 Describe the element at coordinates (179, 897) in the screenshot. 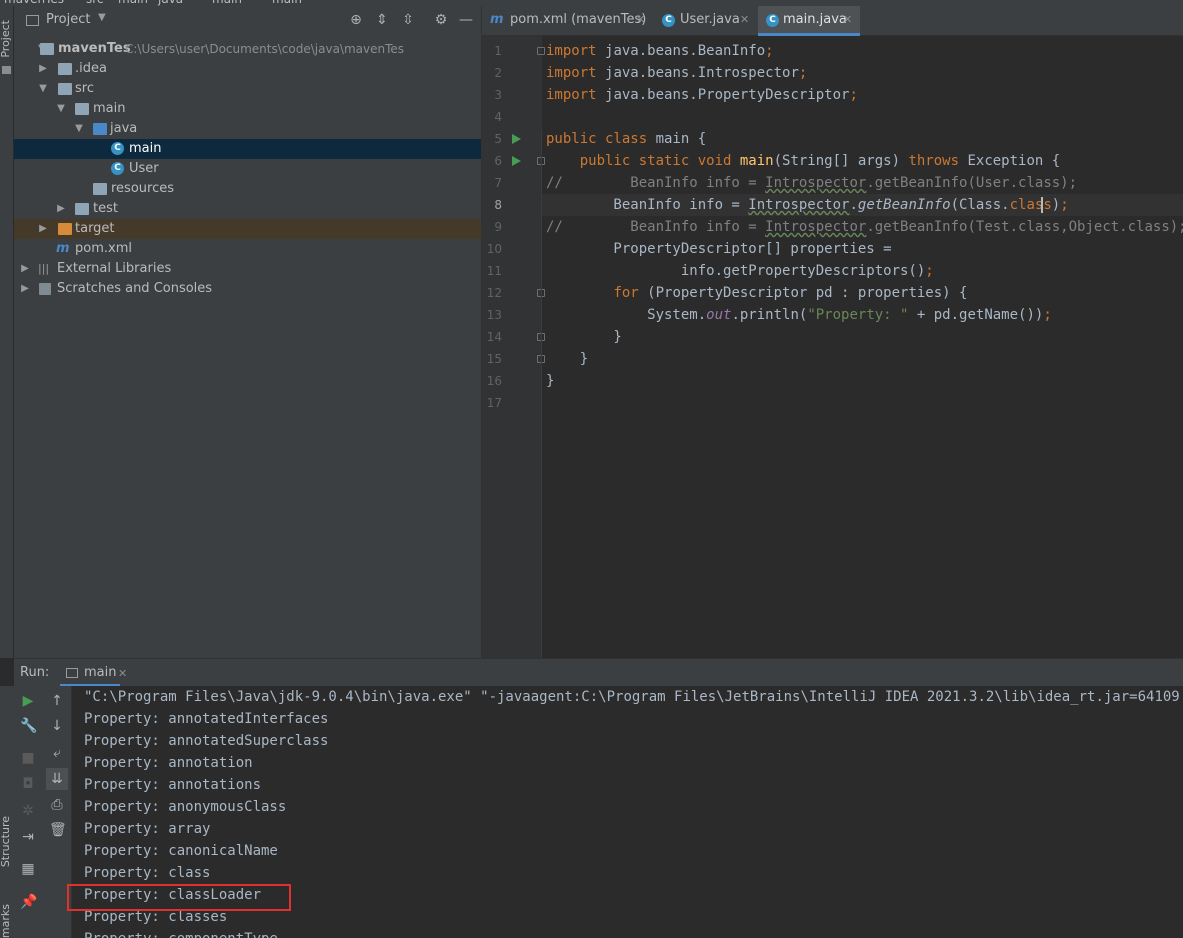

I see `annotation-highlight-box` at that location.